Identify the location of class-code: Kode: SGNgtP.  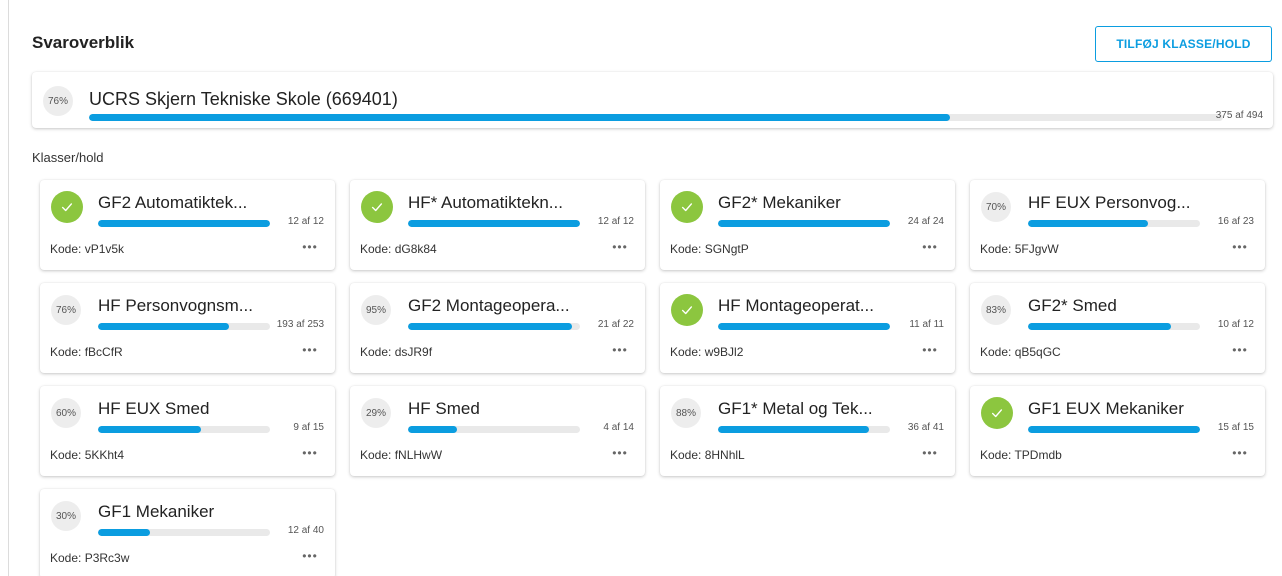
(709, 249).